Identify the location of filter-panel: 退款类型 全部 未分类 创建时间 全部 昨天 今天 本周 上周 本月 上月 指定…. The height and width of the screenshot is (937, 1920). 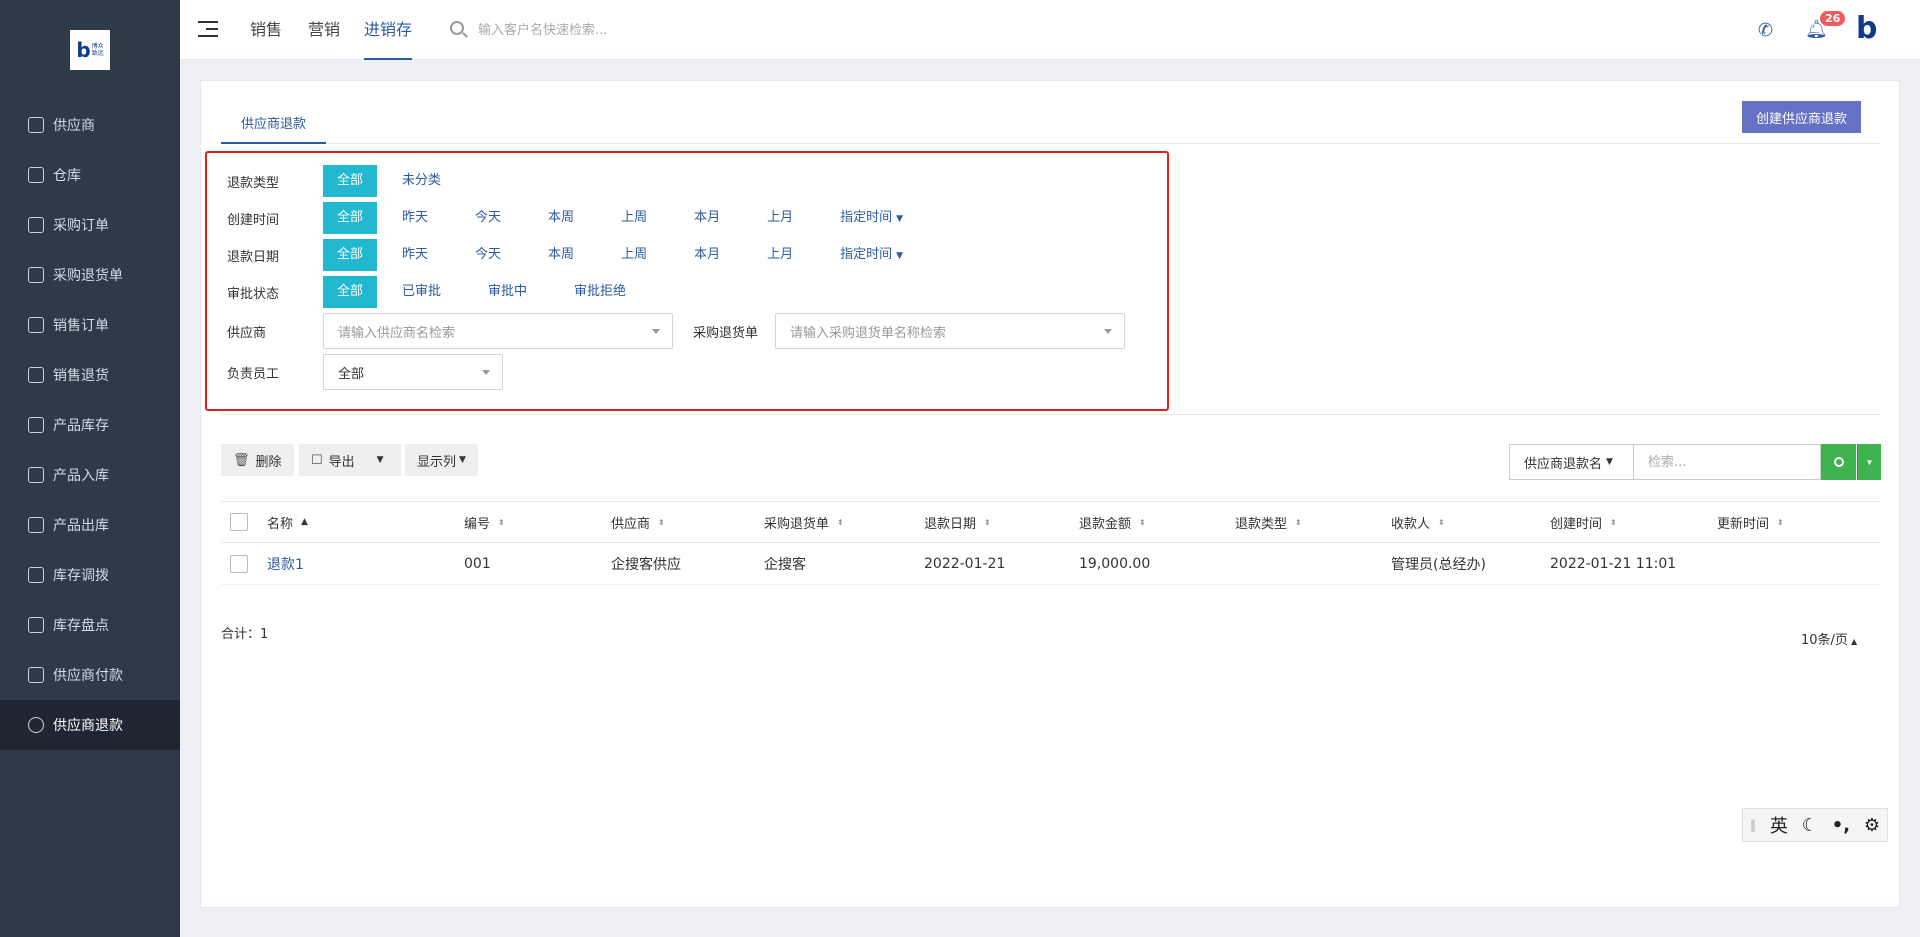
(687, 281).